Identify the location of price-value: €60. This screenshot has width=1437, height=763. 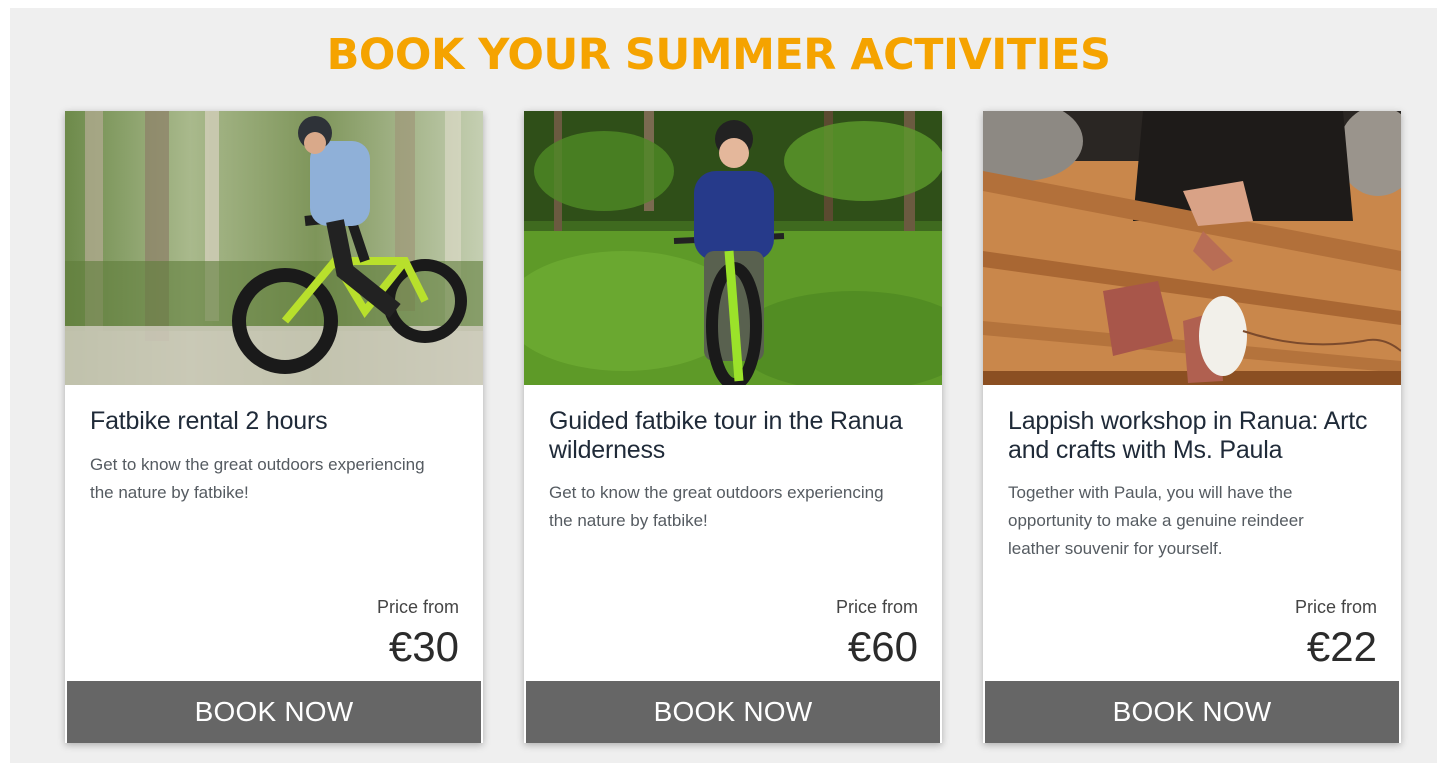
(882, 646).